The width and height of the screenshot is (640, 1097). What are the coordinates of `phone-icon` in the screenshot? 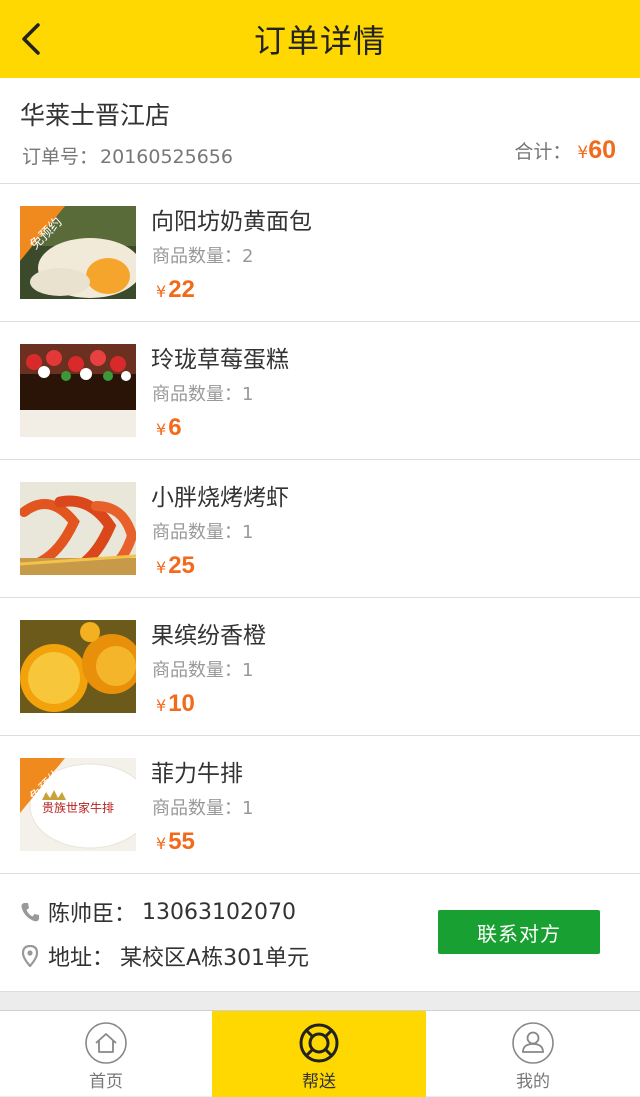 It's located at (30, 912).